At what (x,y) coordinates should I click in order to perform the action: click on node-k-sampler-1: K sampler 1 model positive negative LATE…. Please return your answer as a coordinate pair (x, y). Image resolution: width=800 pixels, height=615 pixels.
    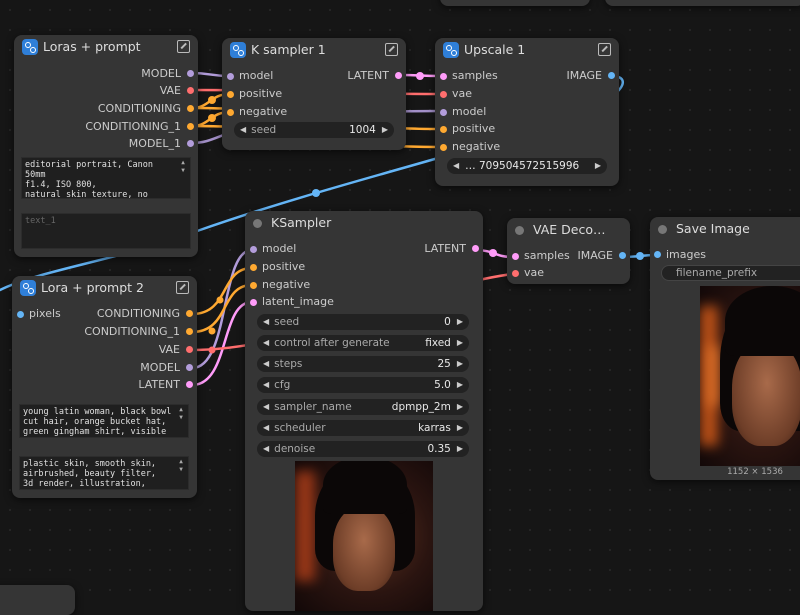
    Looking at the image, I should click on (314, 94).